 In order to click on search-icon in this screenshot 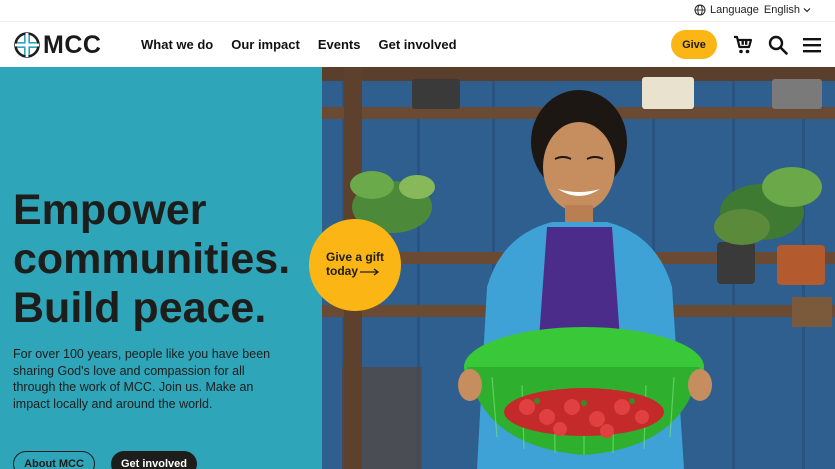, I will do `click(778, 45)`.